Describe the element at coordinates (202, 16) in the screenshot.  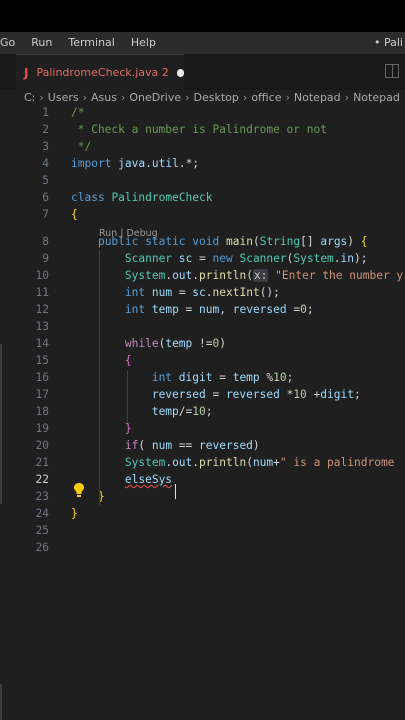
I see `top-black-band` at that location.